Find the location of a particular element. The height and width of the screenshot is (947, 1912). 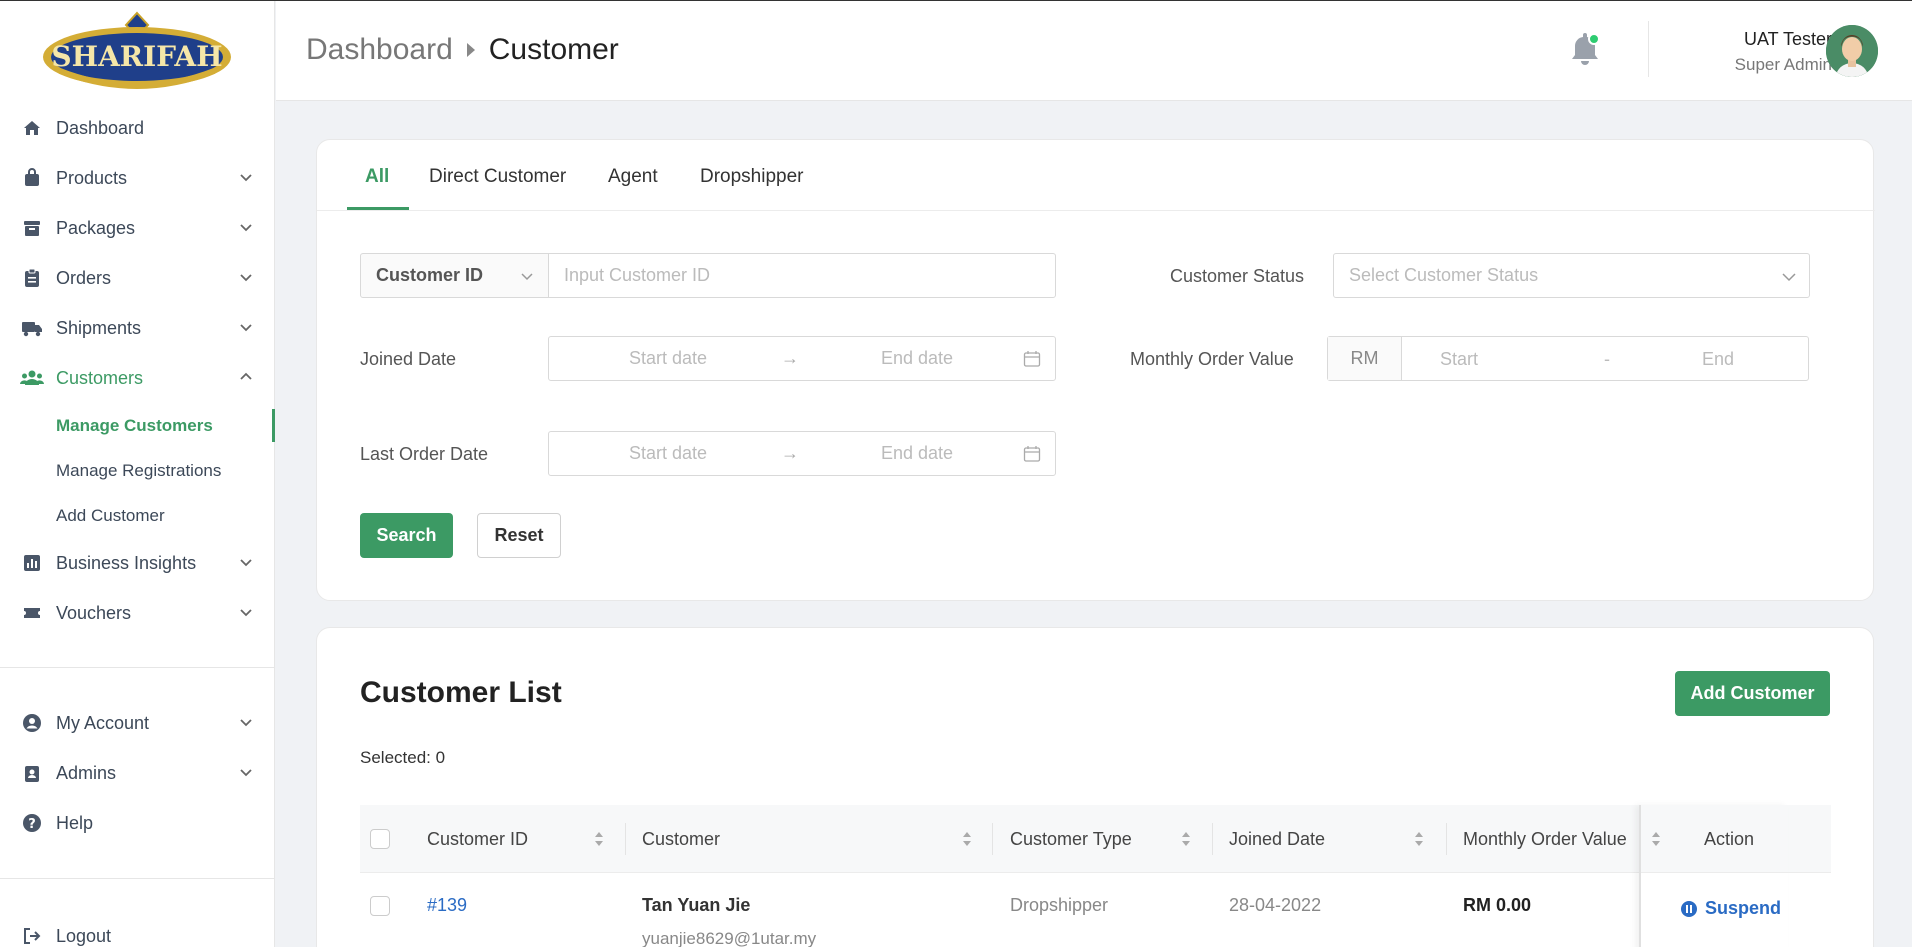

joined-date-label: Joined Date is located at coordinates (408, 359).